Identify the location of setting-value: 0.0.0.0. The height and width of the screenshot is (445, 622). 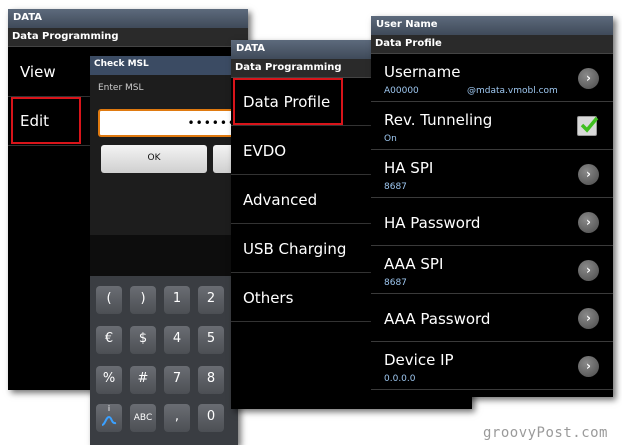
(400, 379).